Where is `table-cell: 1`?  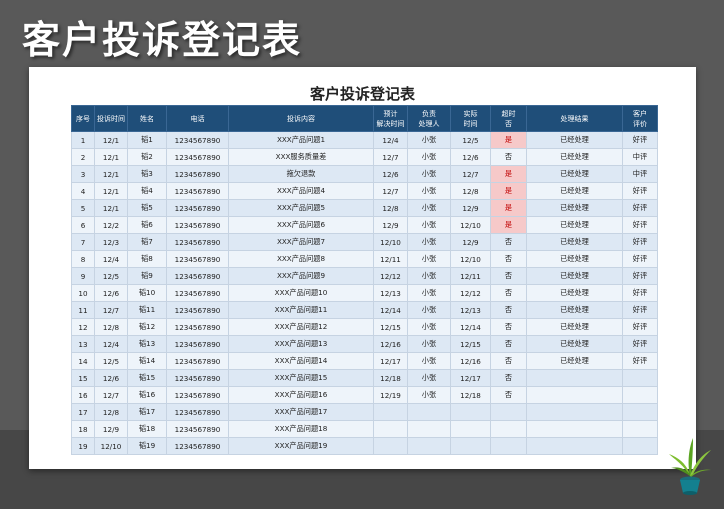
table-cell: 1 is located at coordinates (83, 140).